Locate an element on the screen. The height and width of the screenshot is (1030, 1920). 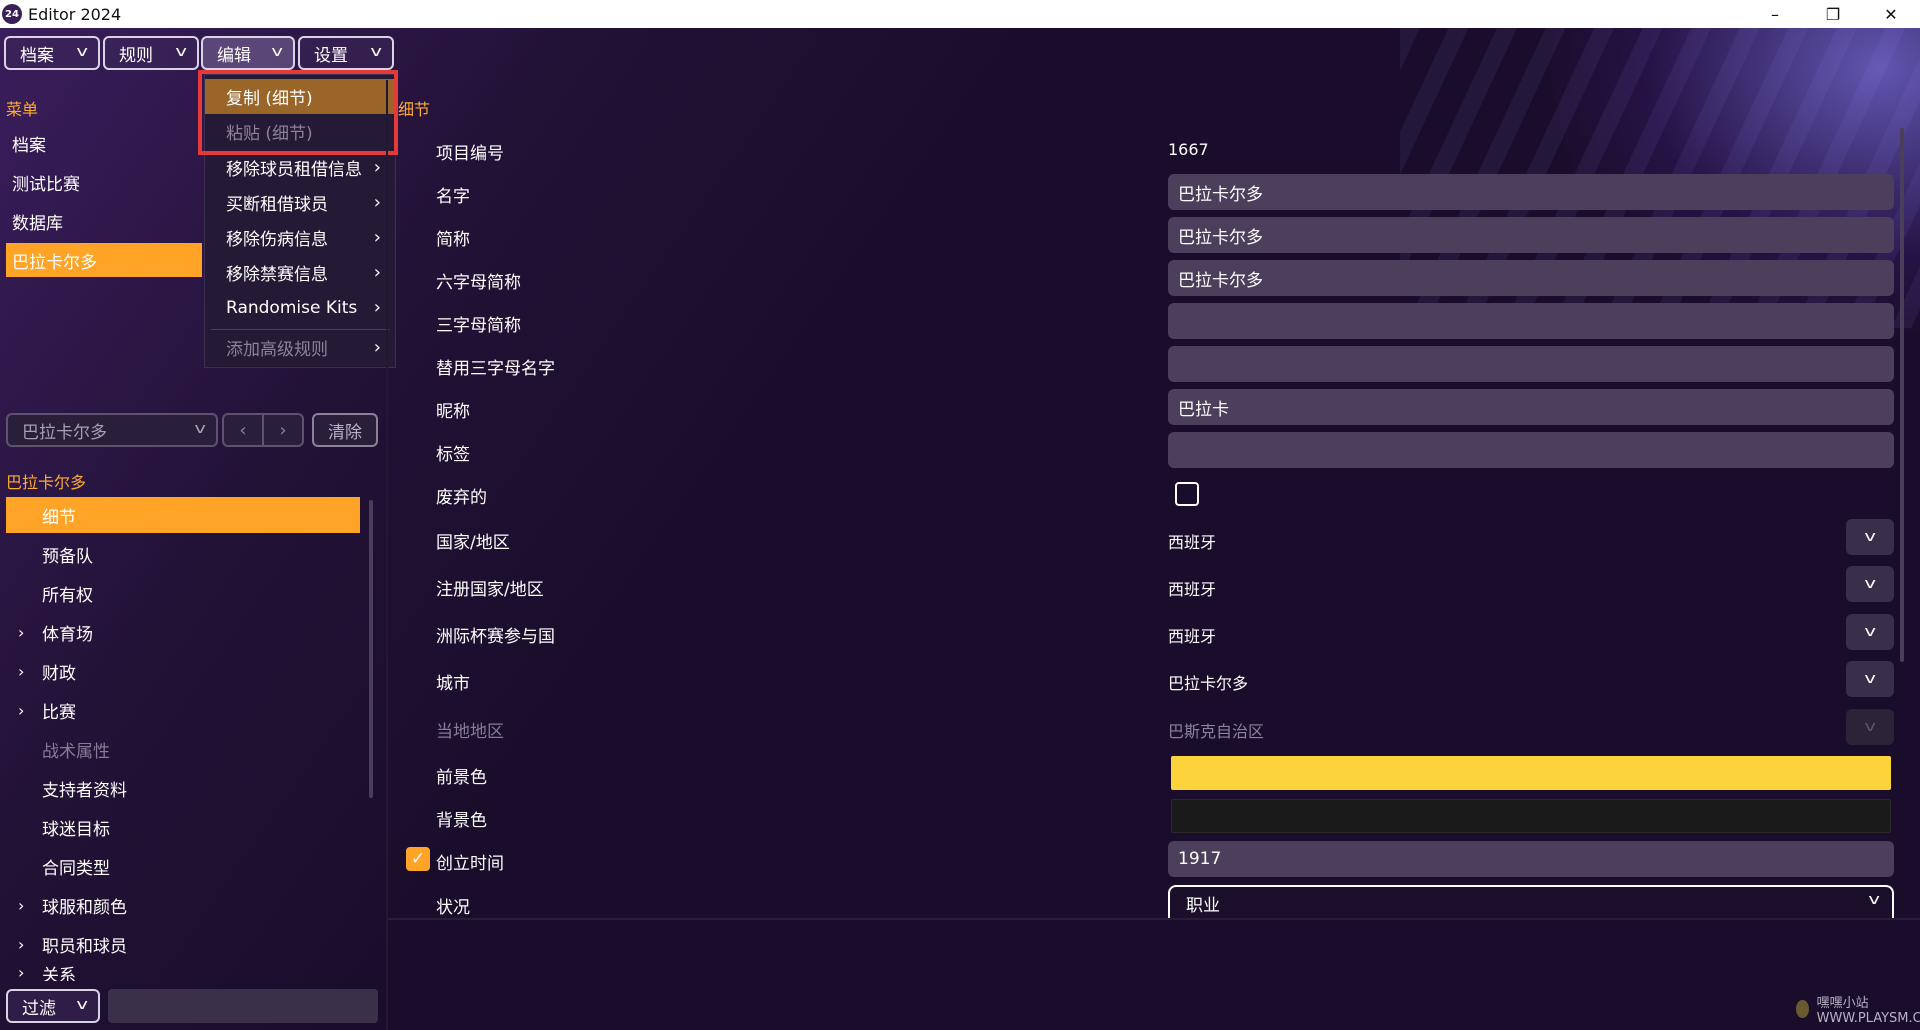
tree-item-kits-colours: › 球服和颜色 is located at coordinates (183, 905).